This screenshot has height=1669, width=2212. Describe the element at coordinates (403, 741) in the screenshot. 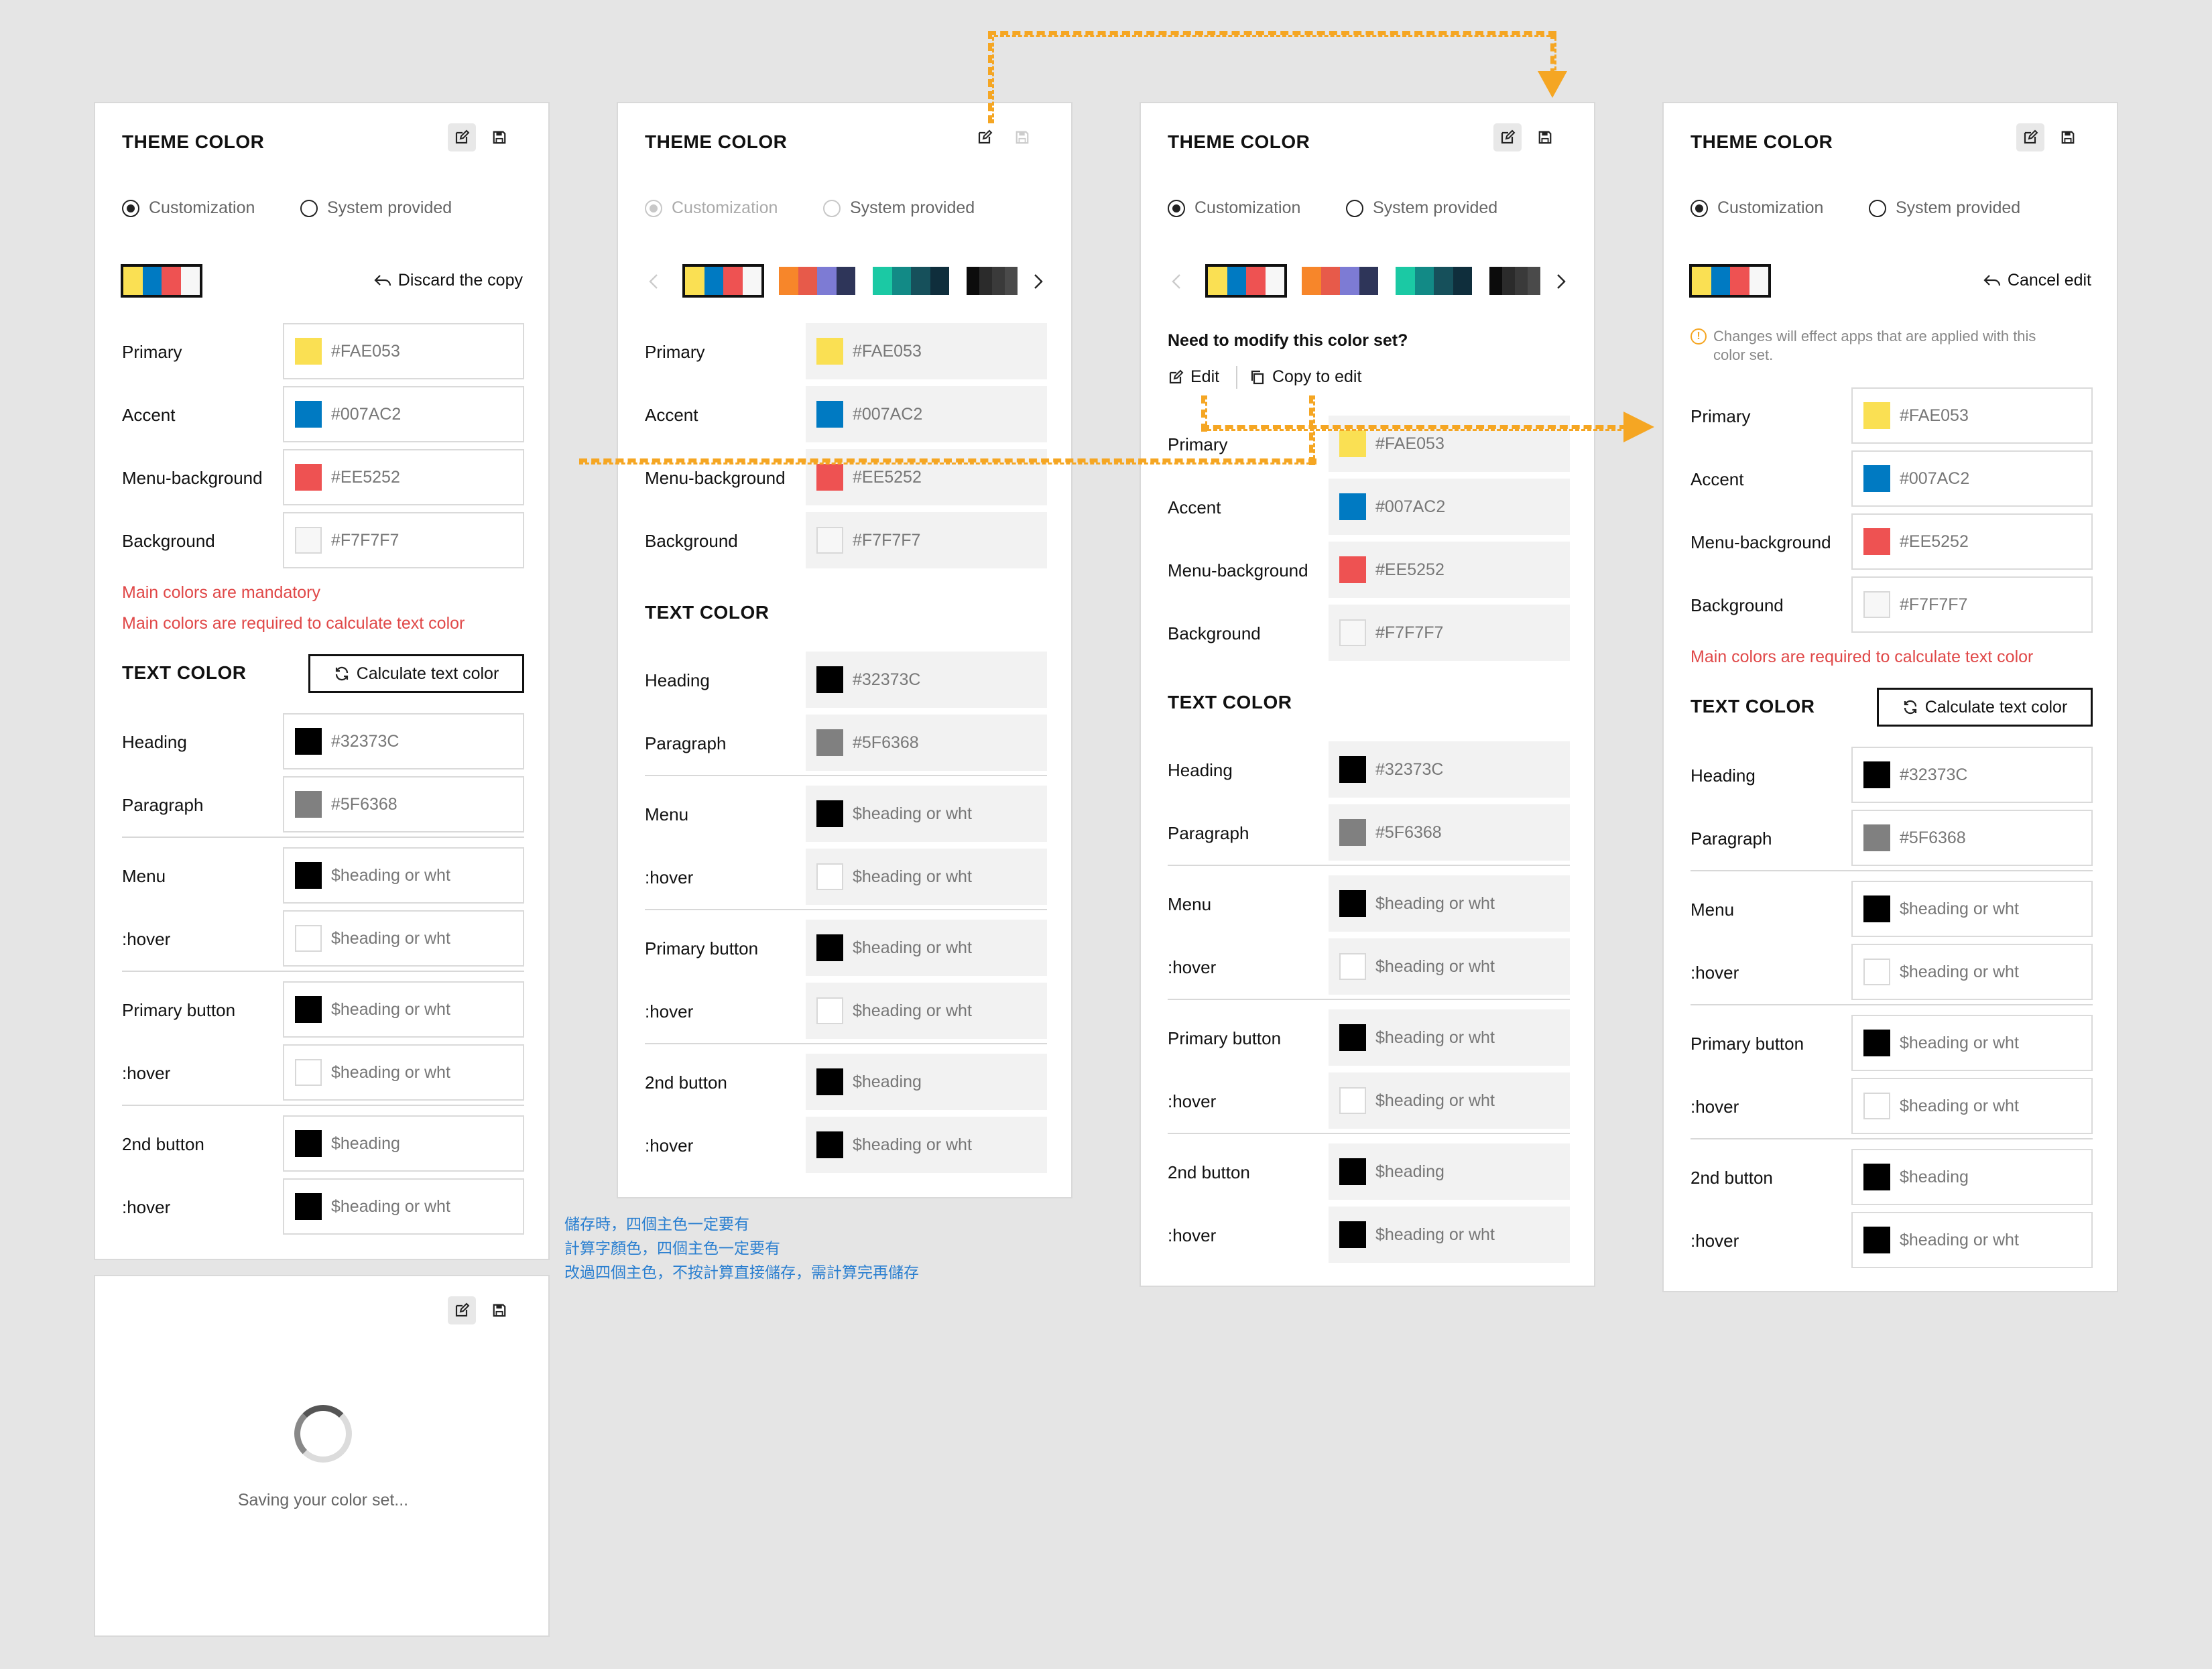

I see `color-field: #32373C` at that location.